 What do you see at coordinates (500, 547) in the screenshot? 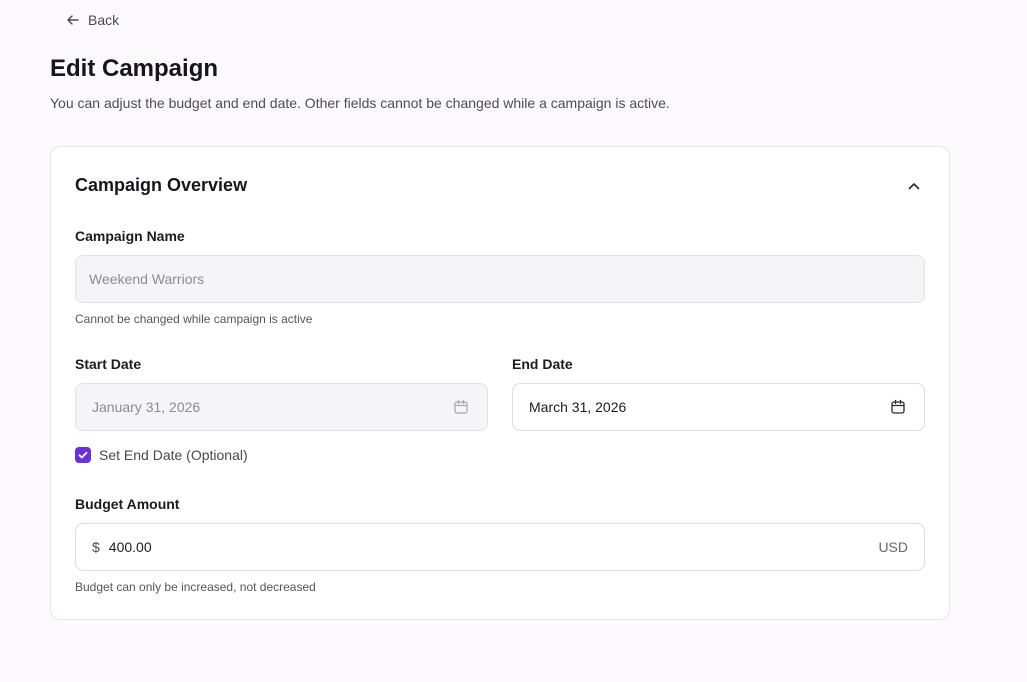
I see `budget-input: $ 400.00 USD` at bounding box center [500, 547].